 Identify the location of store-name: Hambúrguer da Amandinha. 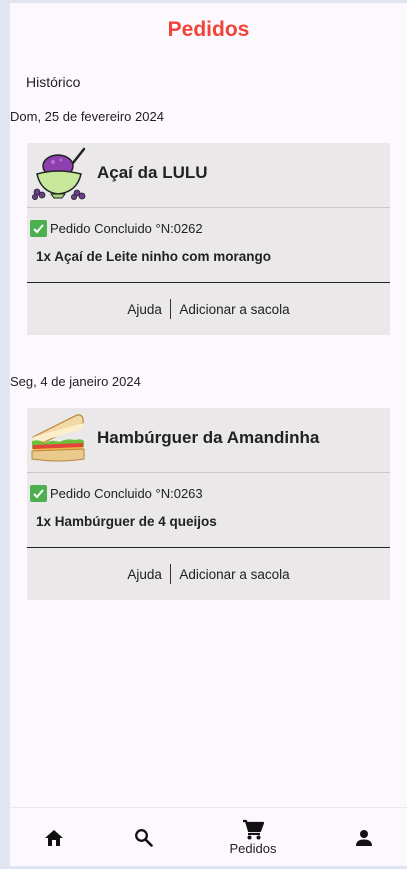
(208, 437).